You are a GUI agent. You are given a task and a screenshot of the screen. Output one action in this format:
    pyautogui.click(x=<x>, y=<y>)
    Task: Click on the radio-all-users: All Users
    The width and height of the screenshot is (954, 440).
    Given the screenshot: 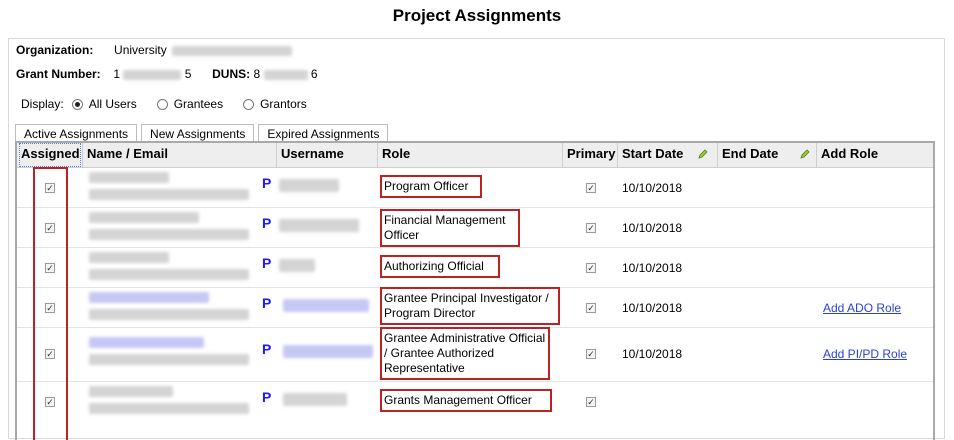 What is the action you would take?
    pyautogui.click(x=104, y=104)
    